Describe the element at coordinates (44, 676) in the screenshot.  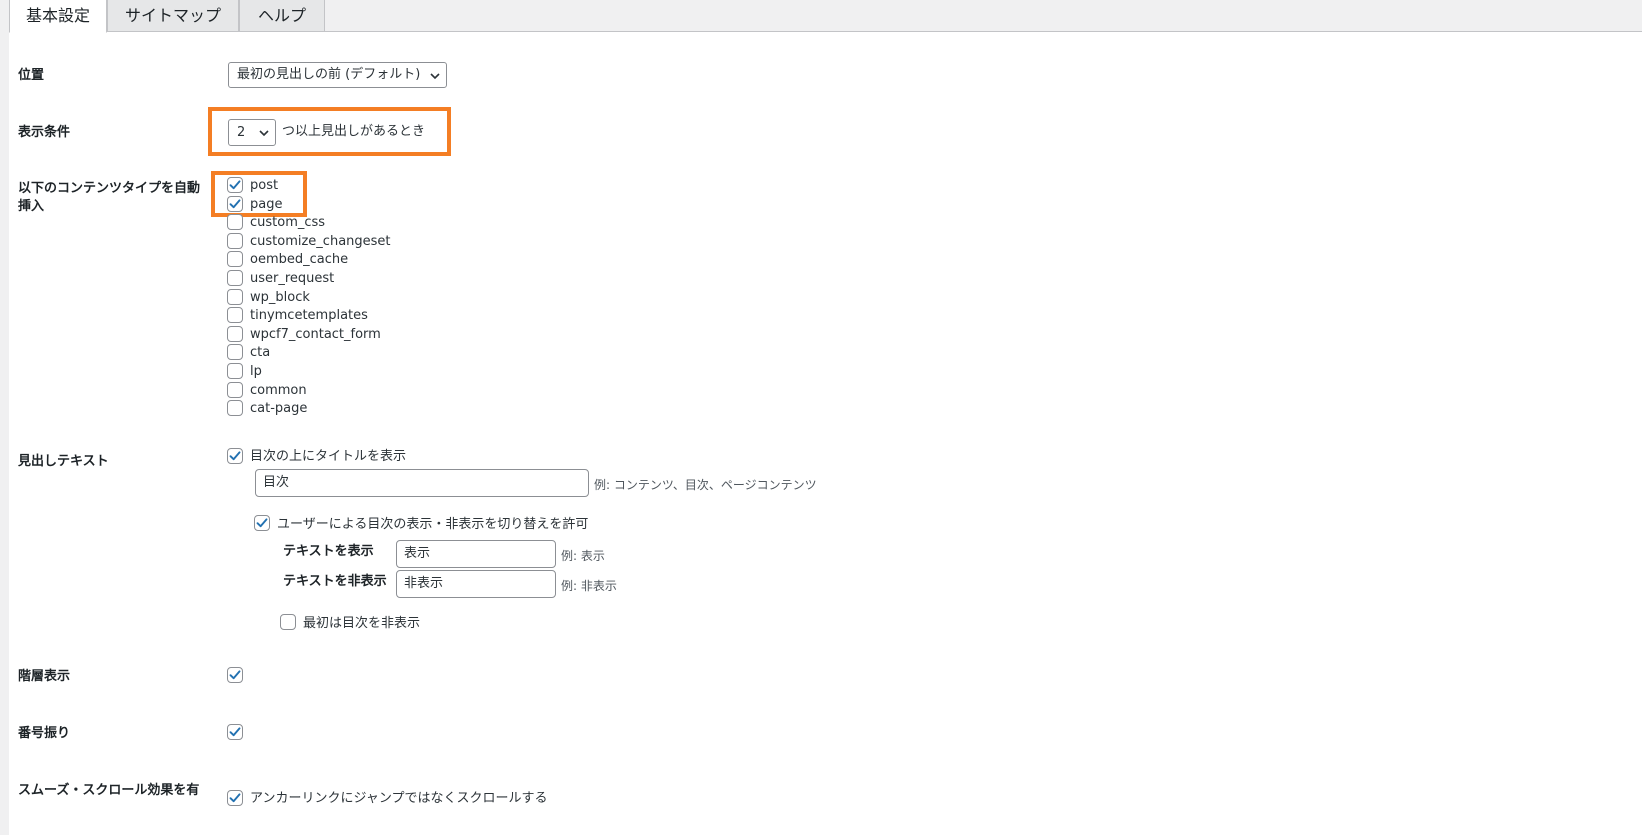
I see `hierarchy-label: 階層表示` at that location.